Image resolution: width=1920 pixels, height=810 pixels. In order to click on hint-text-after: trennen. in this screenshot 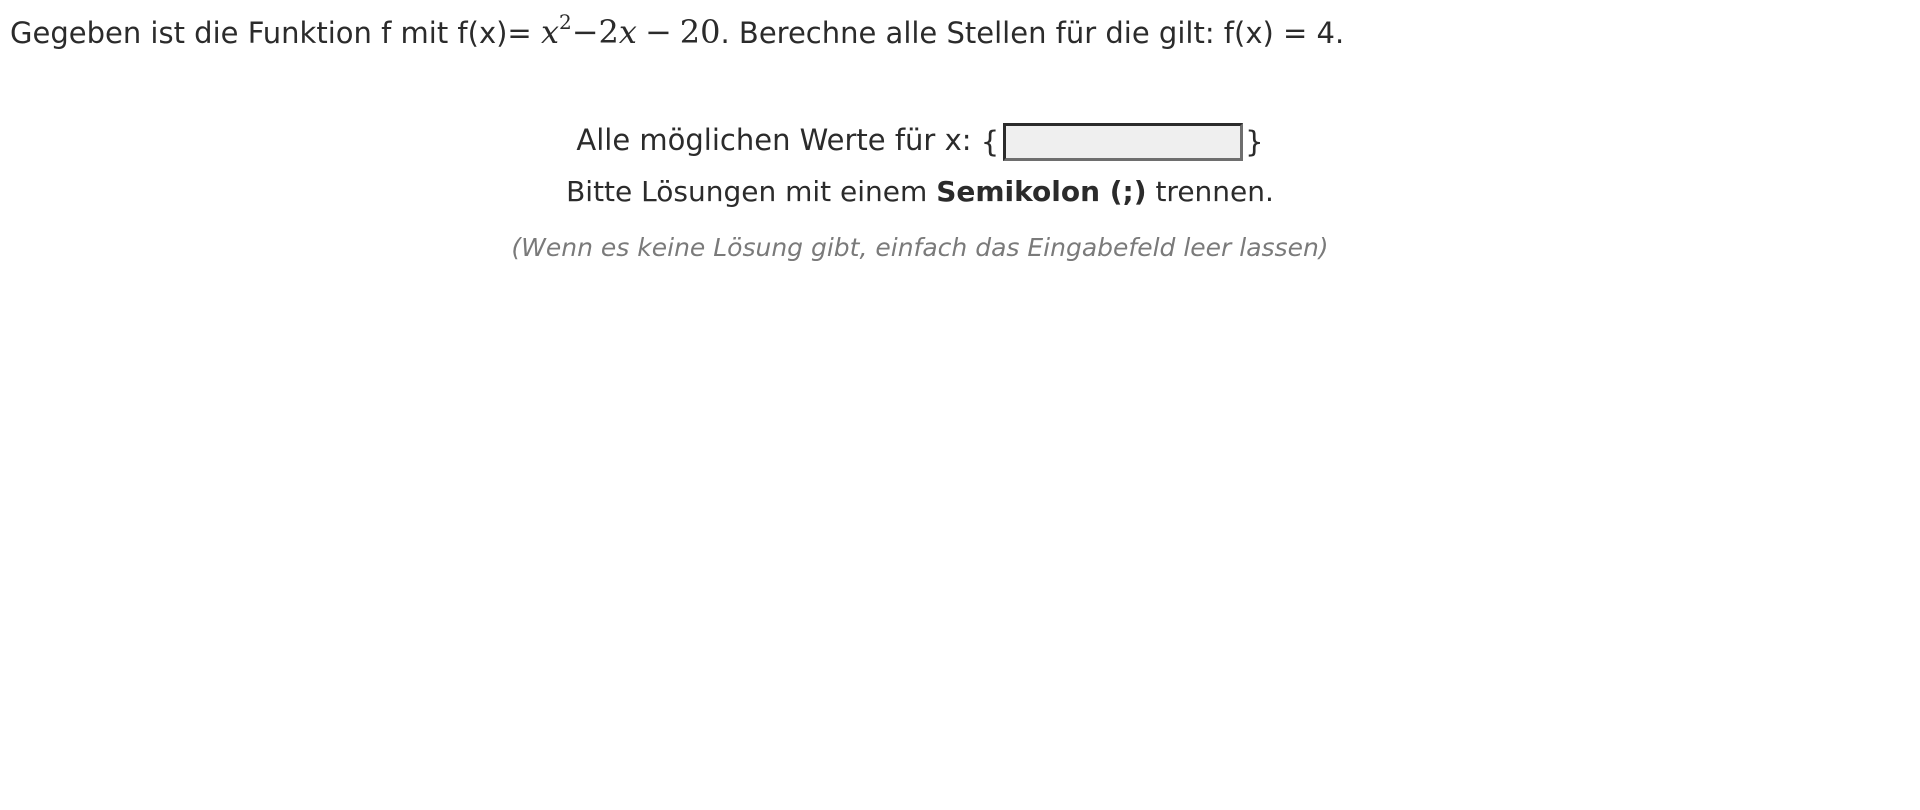, I will do `click(1210, 191)`.